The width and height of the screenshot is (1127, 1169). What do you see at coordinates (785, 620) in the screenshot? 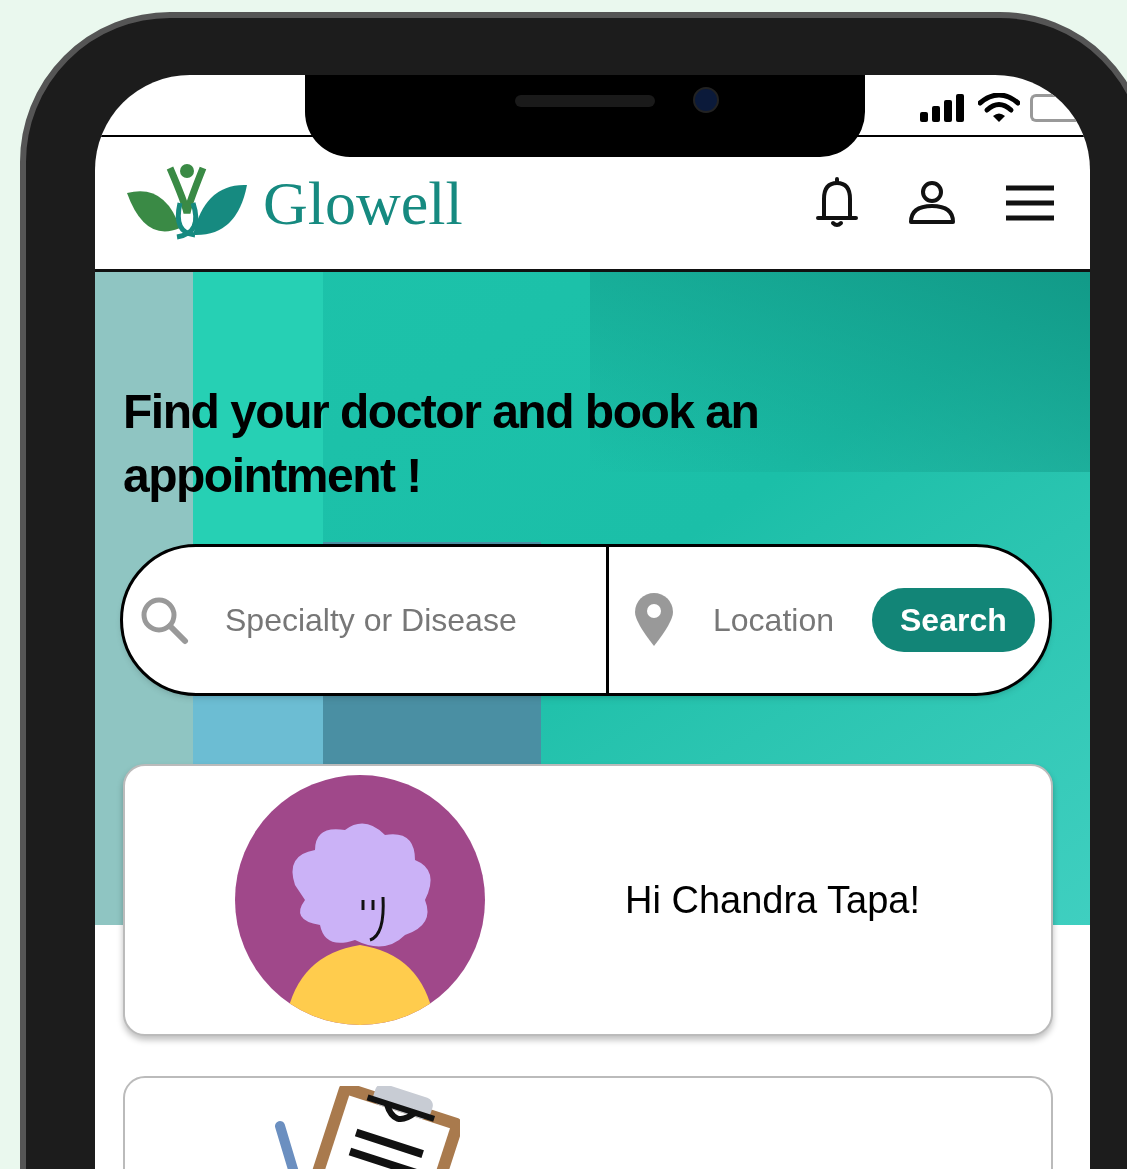
I see `location-field: Location` at bounding box center [785, 620].